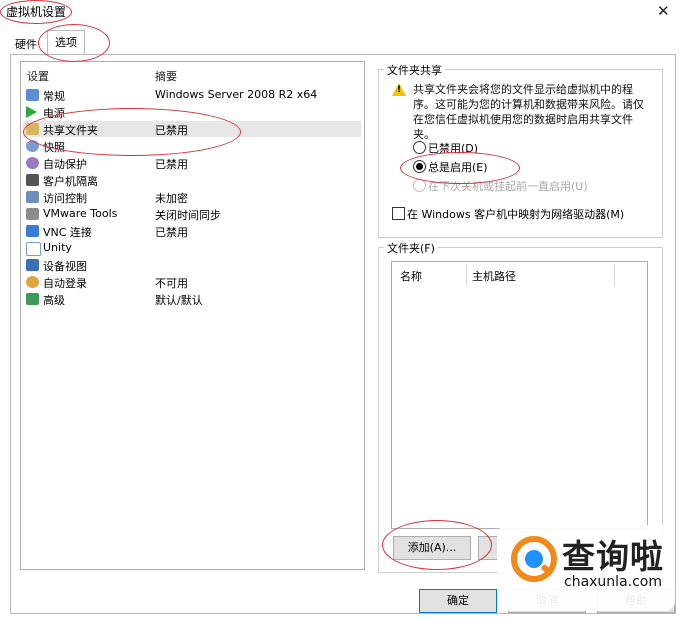  Describe the element at coordinates (32, 282) in the screenshot. I see `autologin-icon` at that location.